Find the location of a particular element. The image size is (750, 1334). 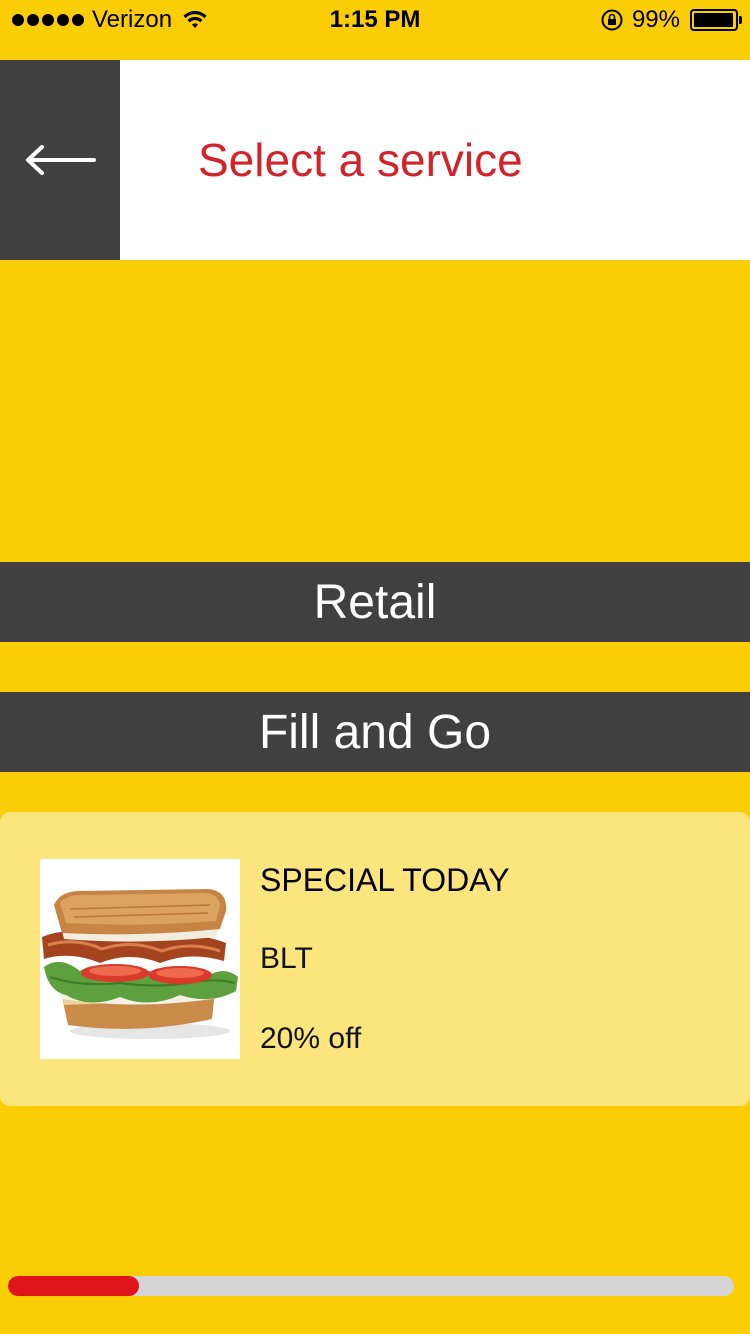

battery-percent: 99% is located at coordinates (655, 19).